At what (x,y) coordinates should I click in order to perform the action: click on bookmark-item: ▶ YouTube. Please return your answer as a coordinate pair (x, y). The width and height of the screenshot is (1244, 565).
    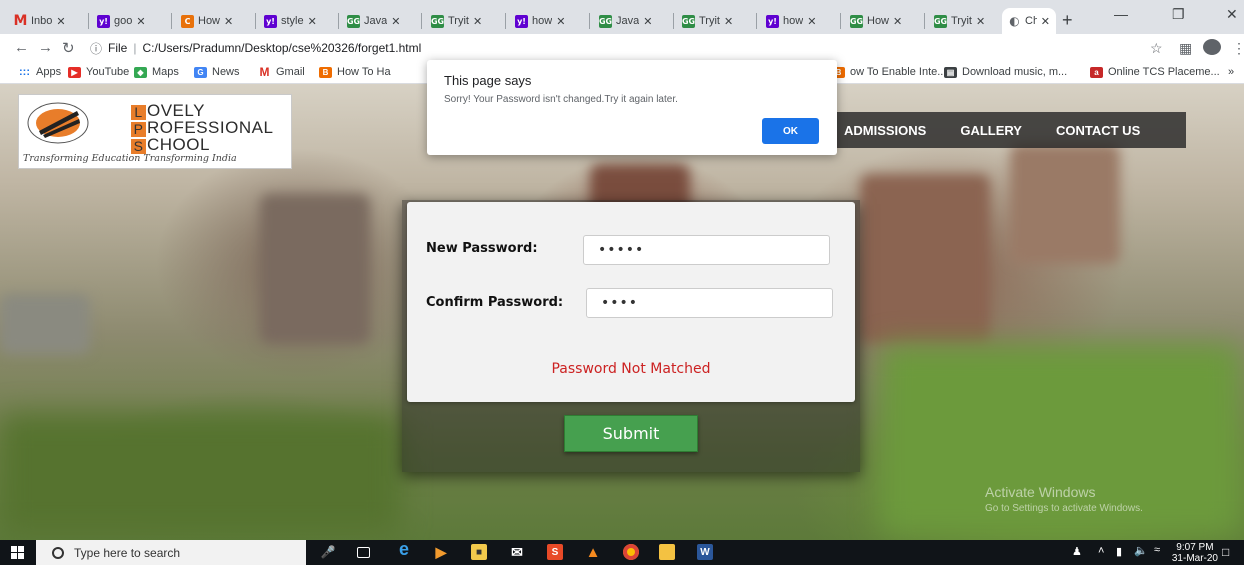
    Looking at the image, I should click on (98, 72).